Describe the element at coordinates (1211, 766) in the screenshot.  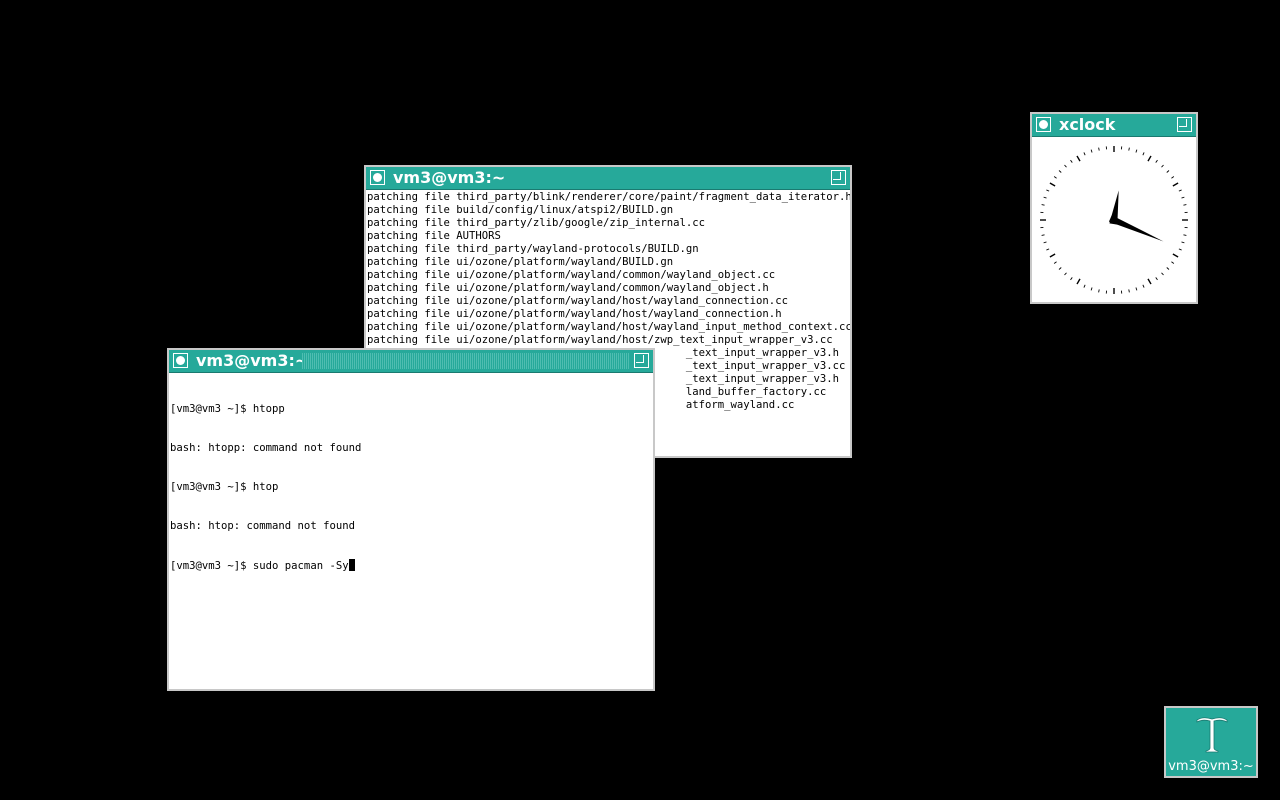
I see `icon-label: vm3@vm3:~` at that location.